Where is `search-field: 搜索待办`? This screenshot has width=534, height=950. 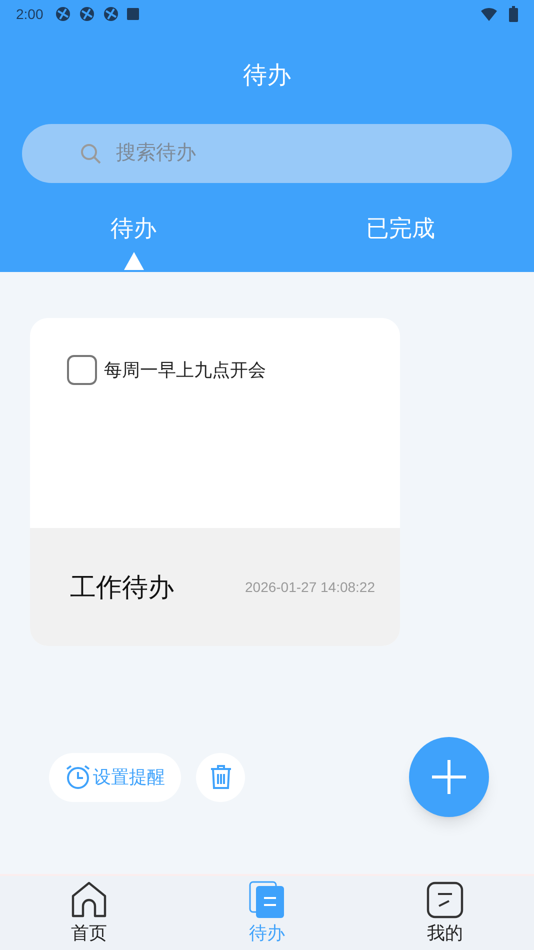 search-field: 搜索待办 is located at coordinates (267, 153).